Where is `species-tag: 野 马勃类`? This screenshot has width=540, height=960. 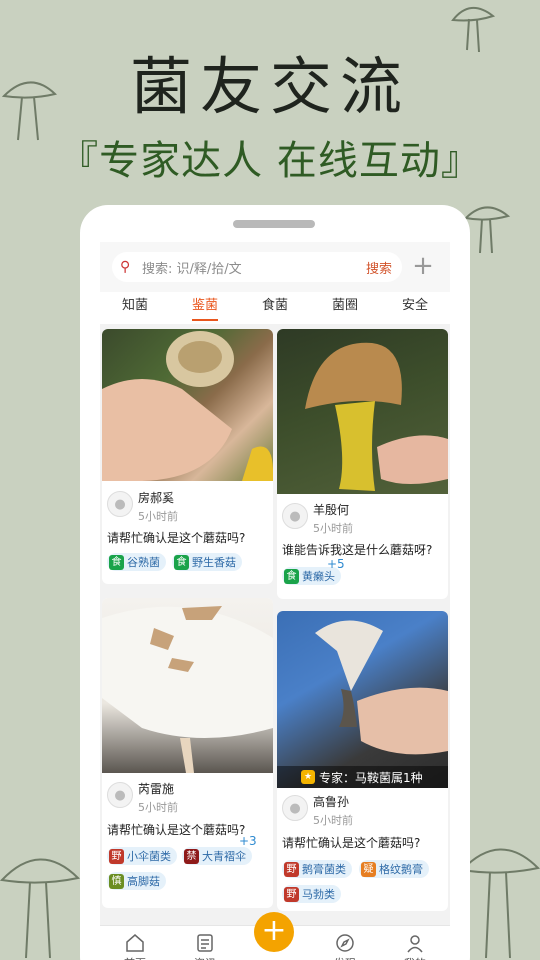
species-tag: 野 马勃类 is located at coordinates (311, 894).